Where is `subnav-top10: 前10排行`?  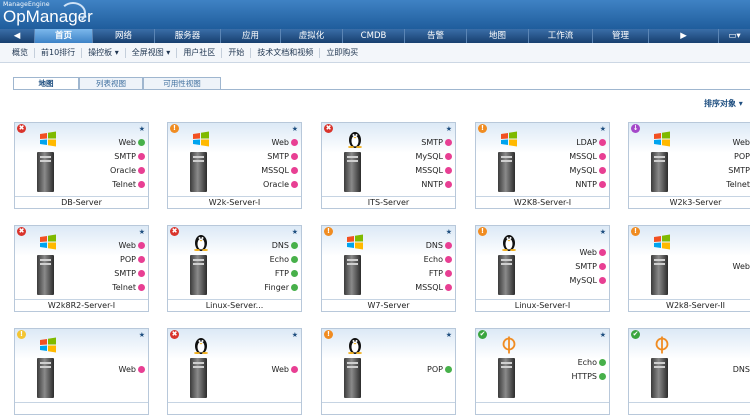
subnav-top10: 前10排行 is located at coordinates (59, 52).